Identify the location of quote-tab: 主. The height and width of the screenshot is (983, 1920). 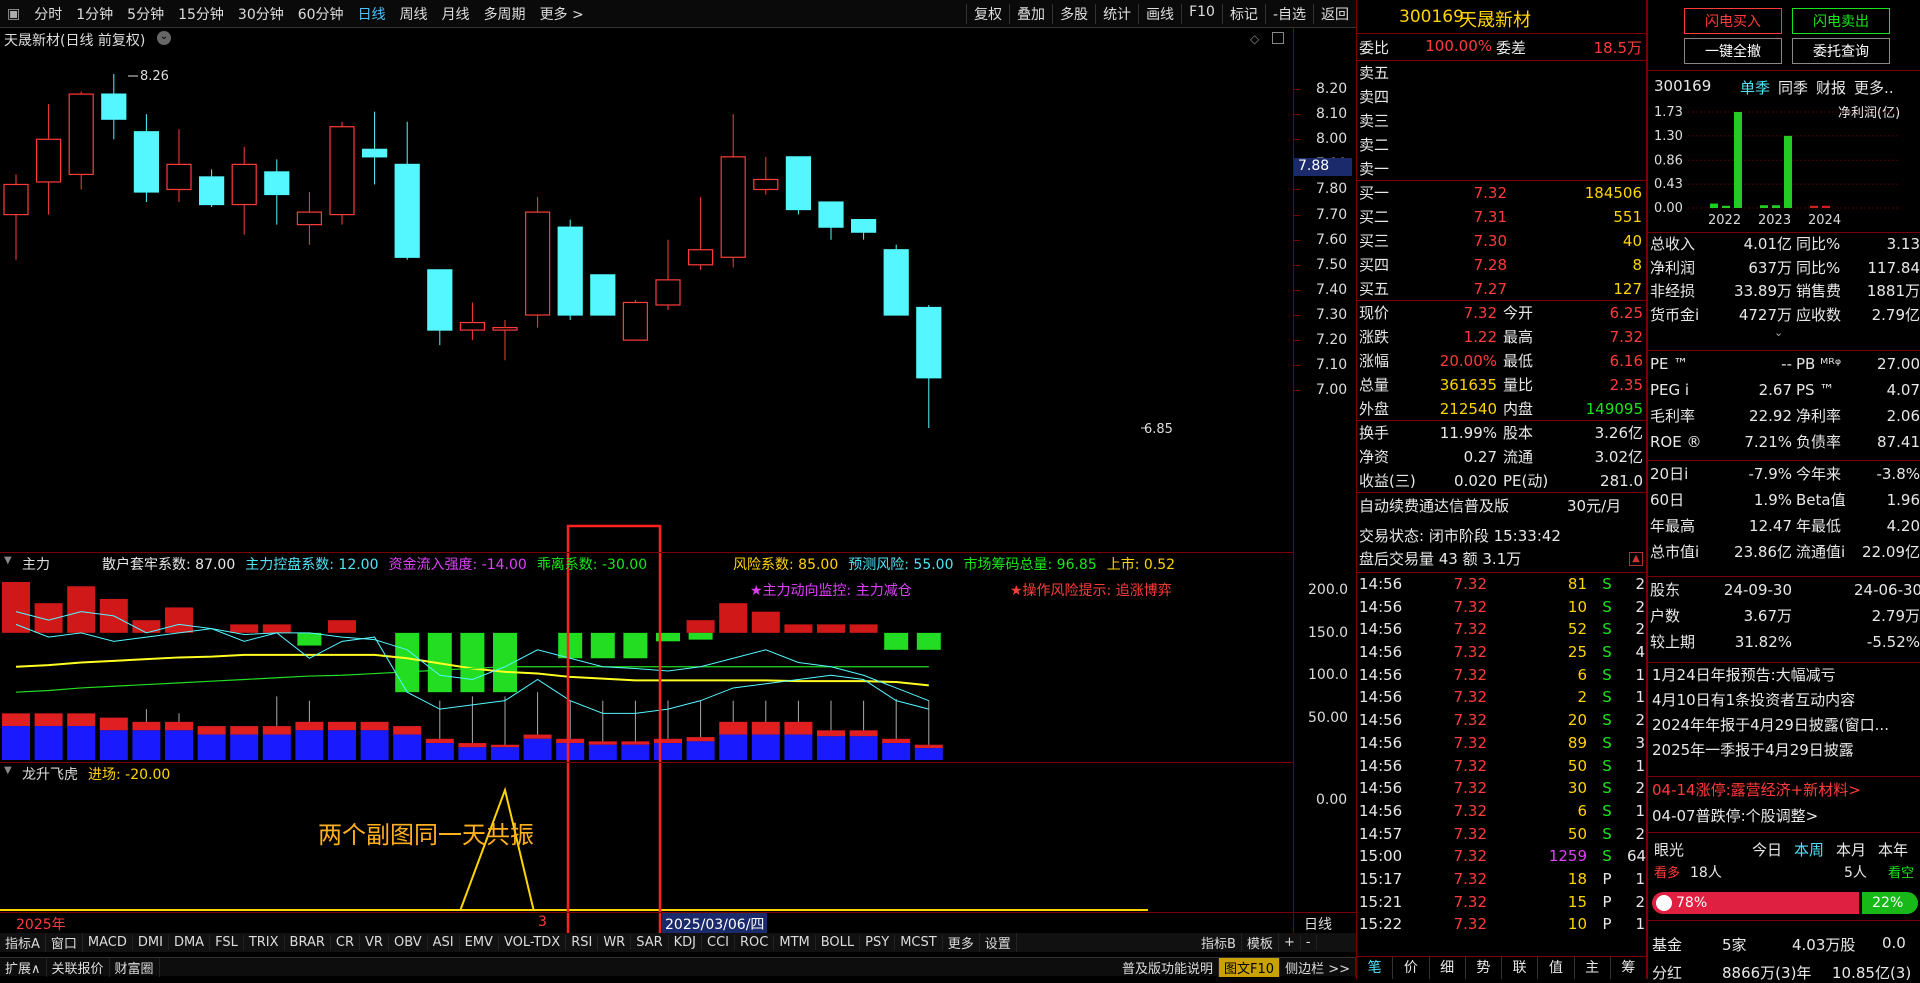
(1593, 968).